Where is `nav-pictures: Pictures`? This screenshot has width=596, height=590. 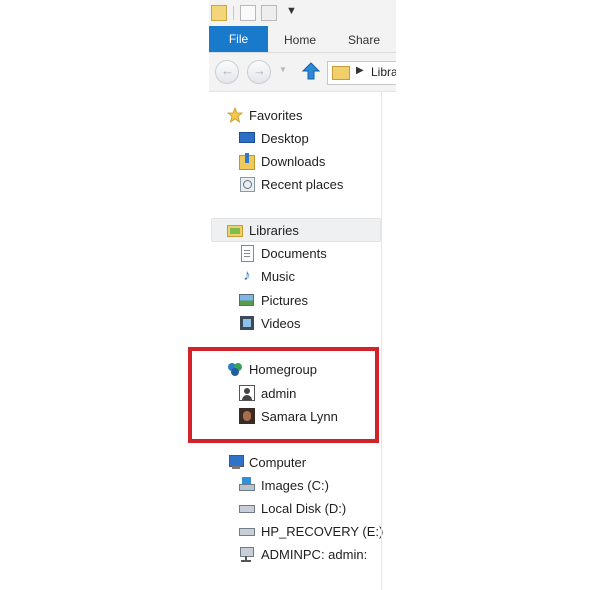 nav-pictures: Pictures is located at coordinates (273, 300).